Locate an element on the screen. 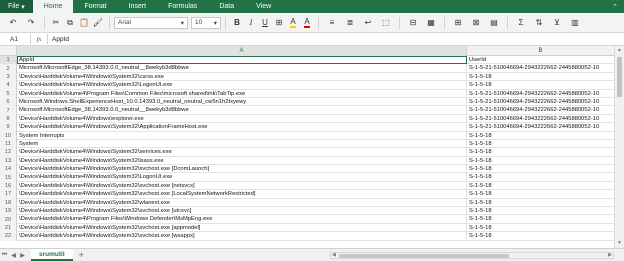 Image resolution: width=624 pixels, height=261 pixels. font-name-select: Arial ▾ is located at coordinates (151, 22).